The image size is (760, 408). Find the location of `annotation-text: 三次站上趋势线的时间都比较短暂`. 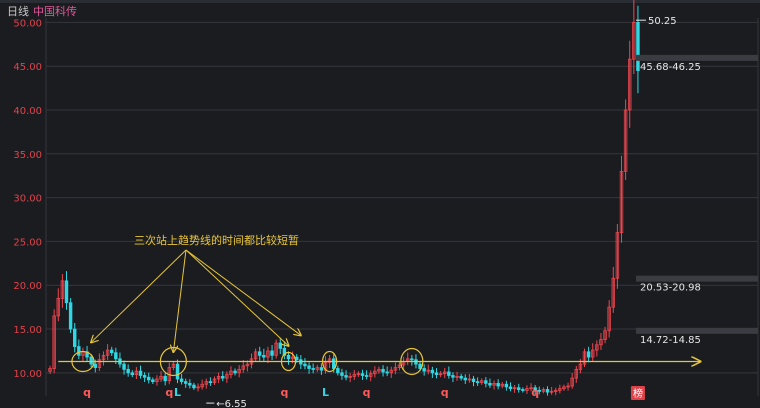

annotation-text: 三次站上趋势线的时间都比较短暂 is located at coordinates (216, 240).